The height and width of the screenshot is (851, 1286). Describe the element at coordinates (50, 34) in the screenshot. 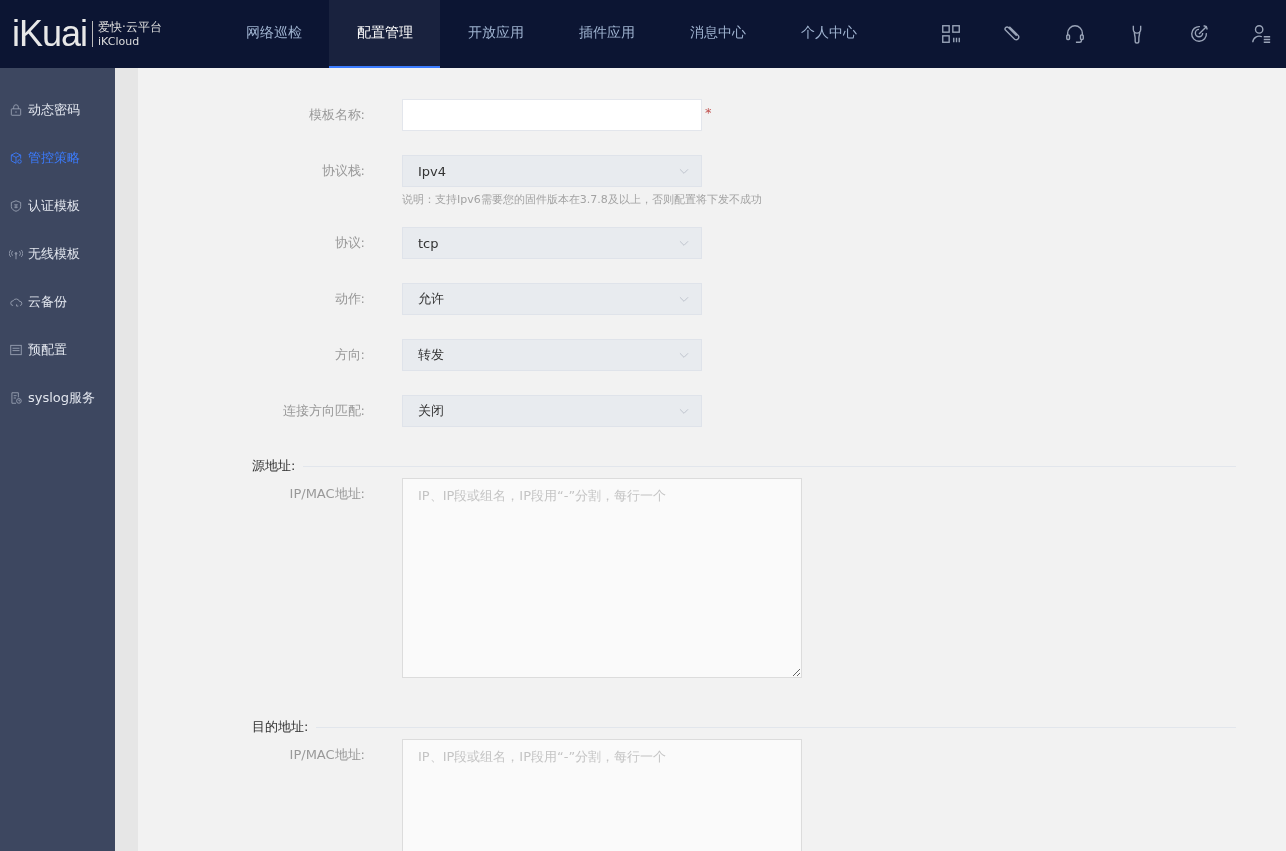

I see `logo: iKuai` at that location.